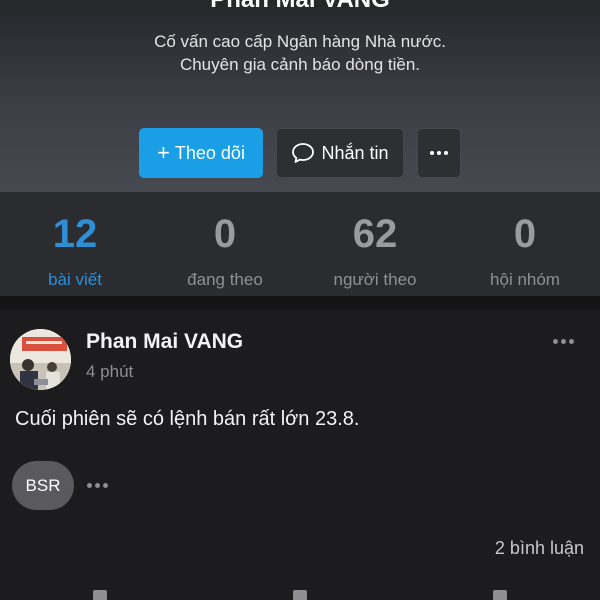  What do you see at coordinates (300, 41) in the screenshot?
I see `bio-line-1: Cố vấn cao cấp Ngân hàng Nhà nước.` at bounding box center [300, 41].